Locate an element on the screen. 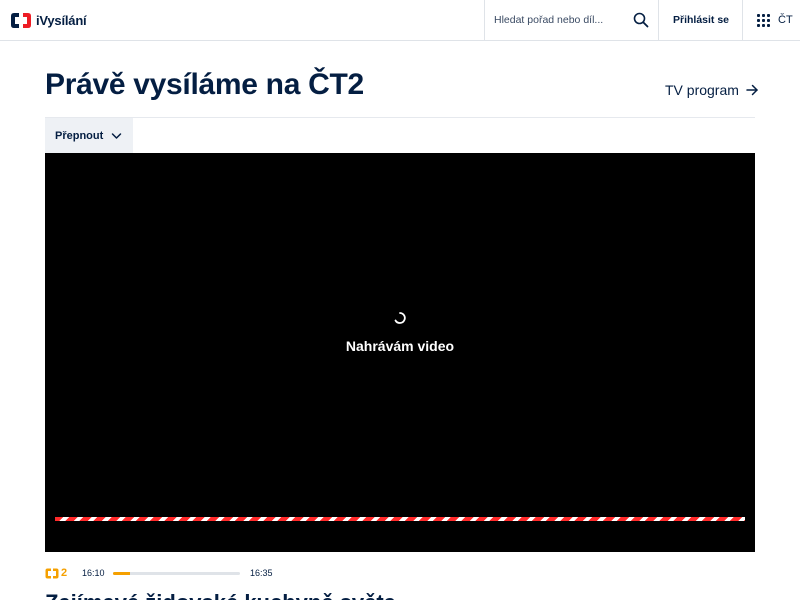 The width and height of the screenshot is (800, 600). spinner-icon is located at coordinates (400, 318).